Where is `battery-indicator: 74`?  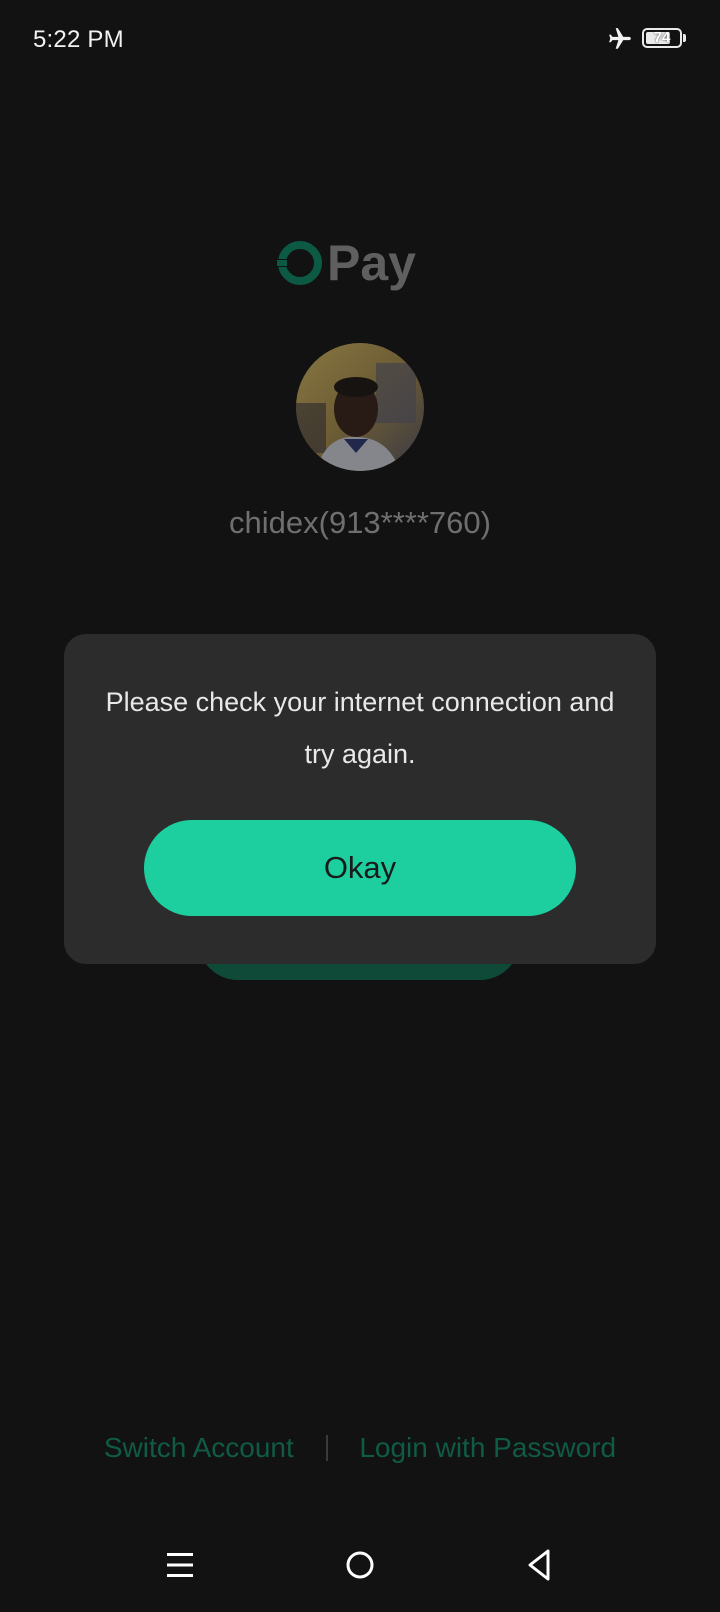 battery-indicator: 74 is located at coordinates (664, 40).